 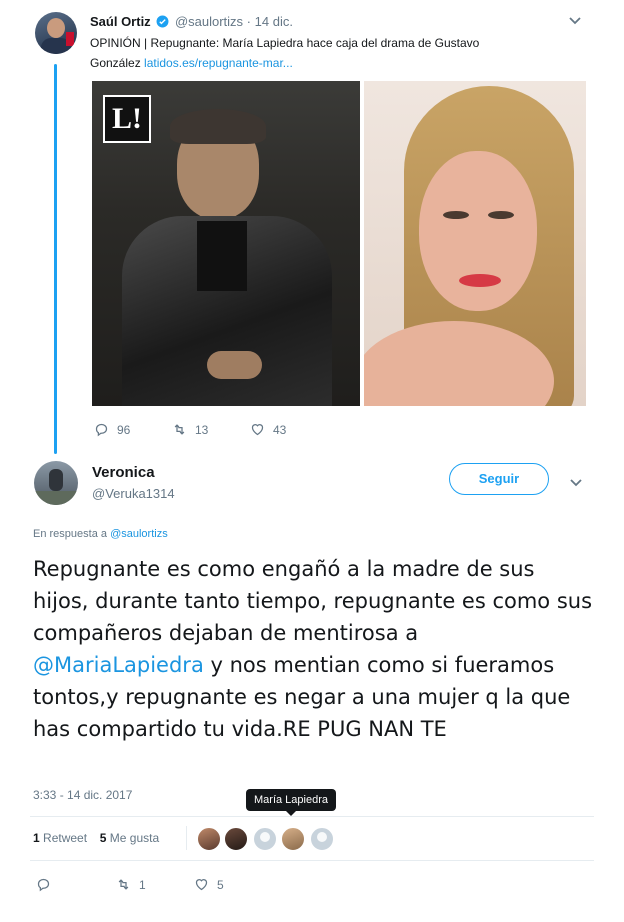 What do you see at coordinates (142, 884) in the screenshot?
I see `tweet-retweet-count: 1` at bounding box center [142, 884].